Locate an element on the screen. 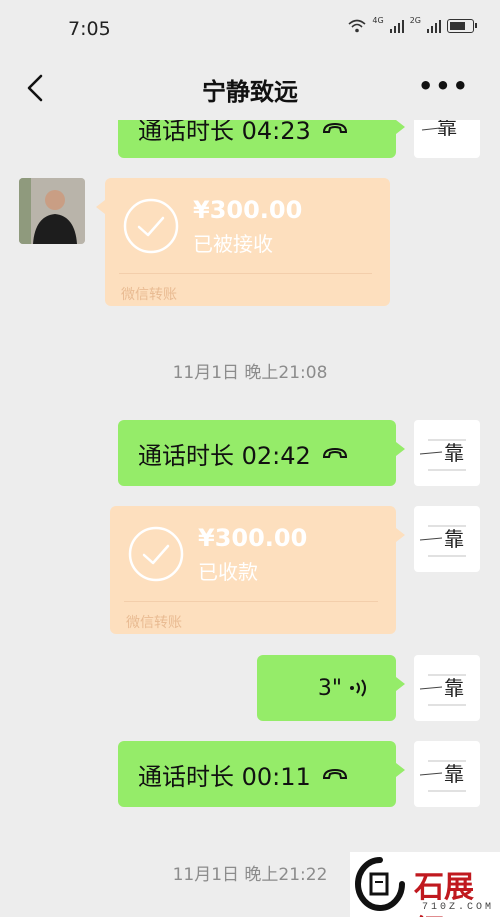 The height and width of the screenshot is (917, 500). chat-header: 宁静致远 ••• is located at coordinates (250, 90).